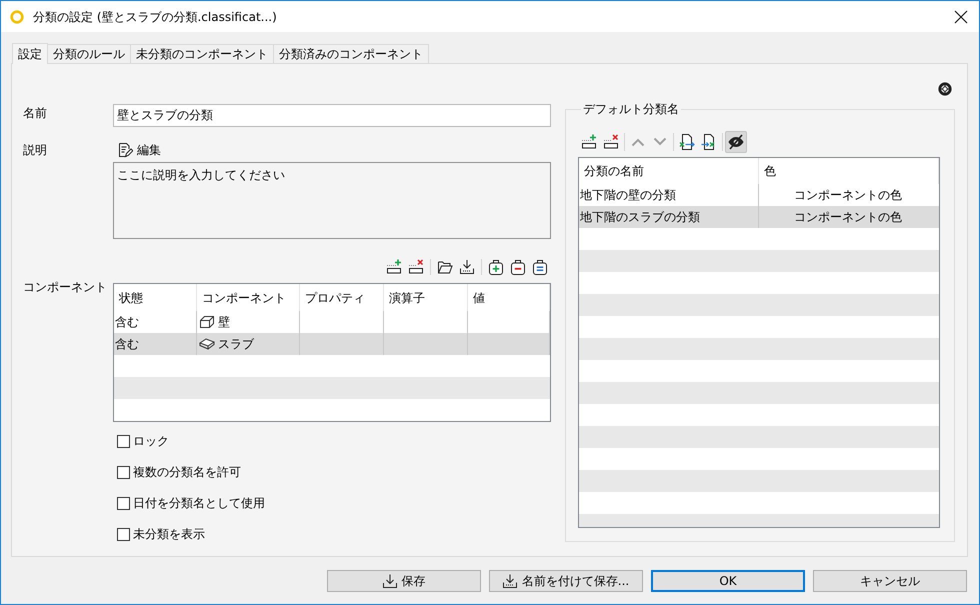  I want to click on close-icon, so click(961, 17).